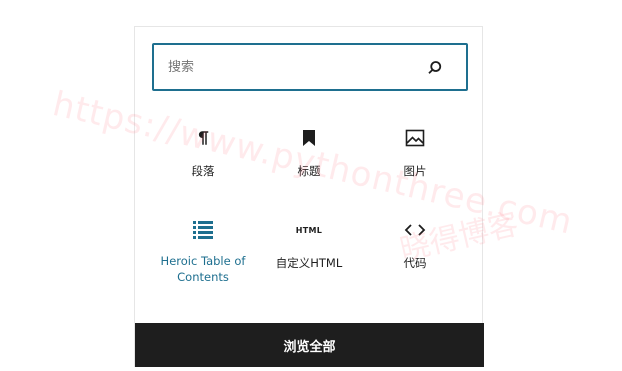 The image size is (622, 371). Describe the element at coordinates (309, 345) in the screenshot. I see `browse-all-button: 浏览全部` at that location.